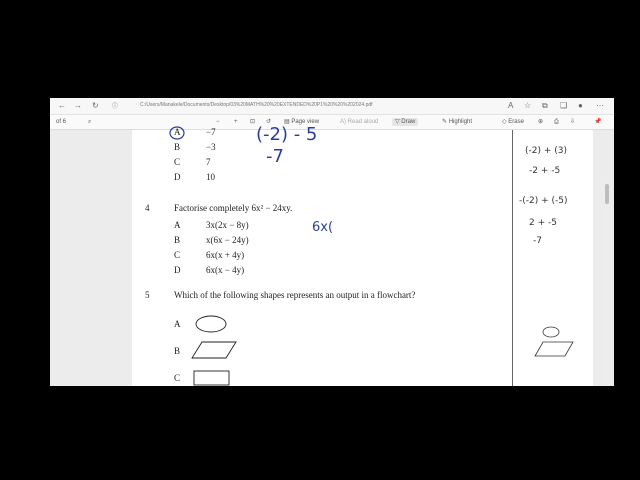 This screenshot has height=480, width=640. Describe the element at coordinates (211, 324) in the screenshot. I see `oval-shape` at that location.